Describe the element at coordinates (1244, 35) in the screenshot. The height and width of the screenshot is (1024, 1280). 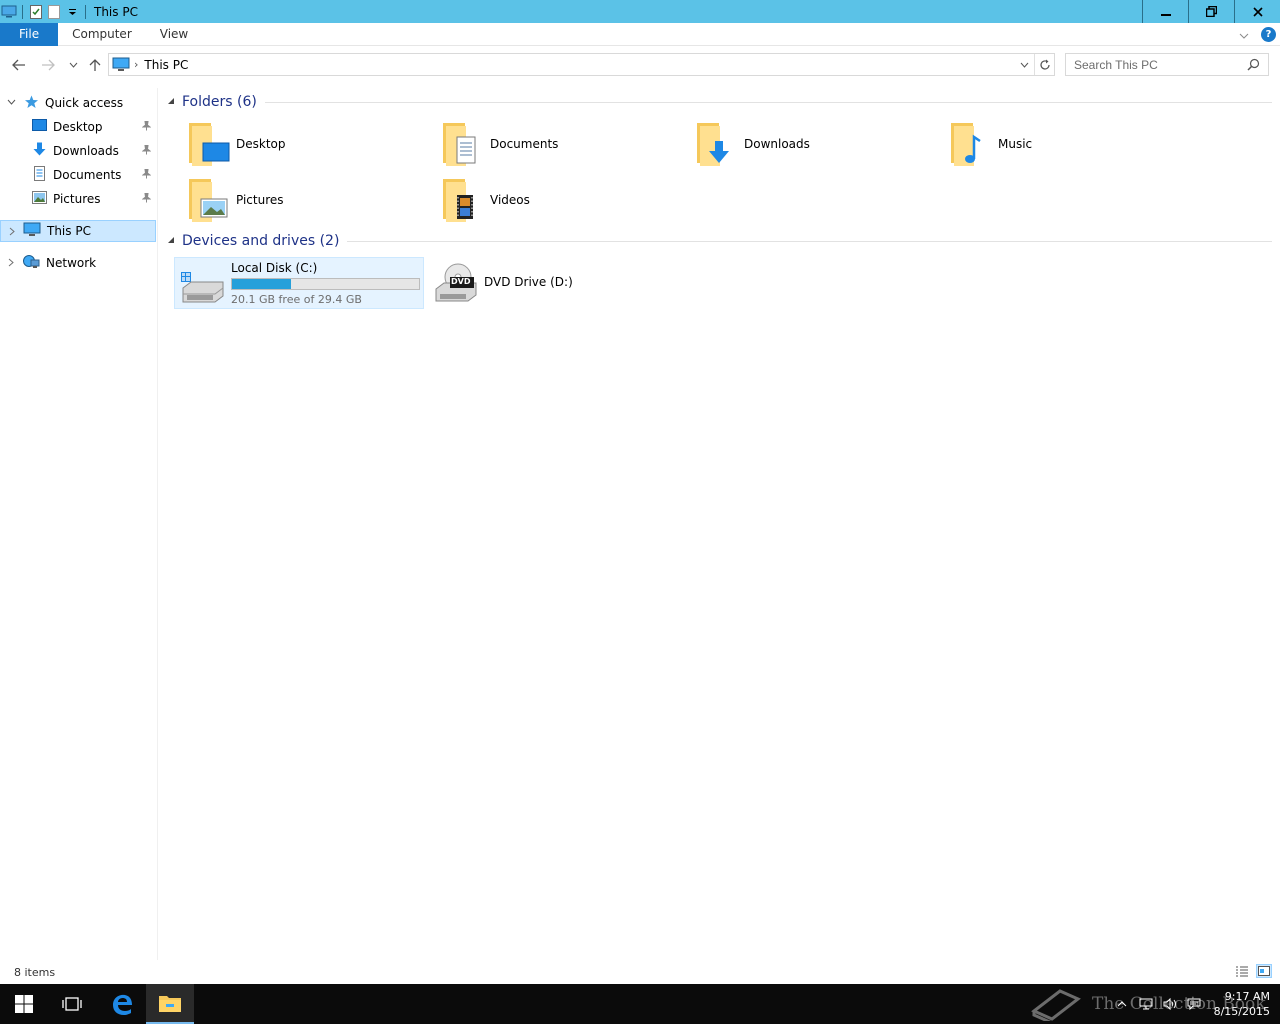
I see `expand-ribbon-icon` at that location.